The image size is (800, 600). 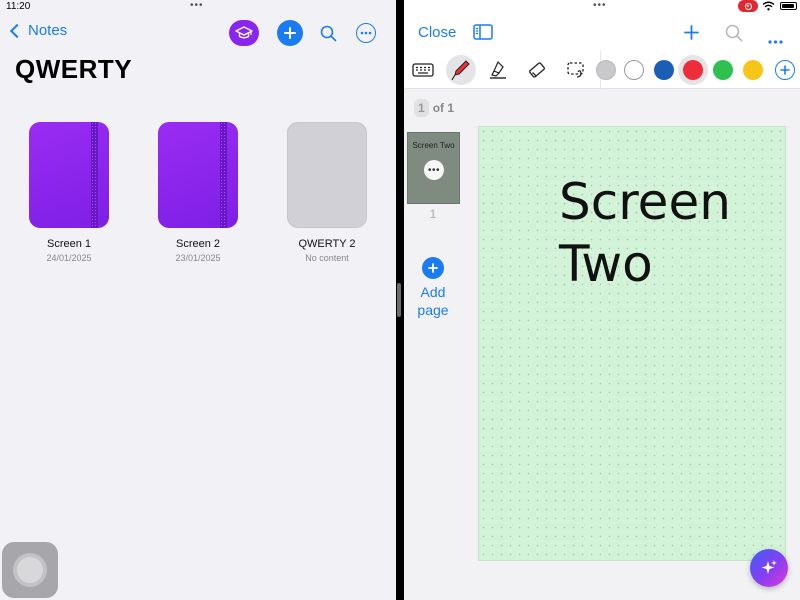 I want to click on thumbnail-more-icon: •••, so click(x=434, y=170).